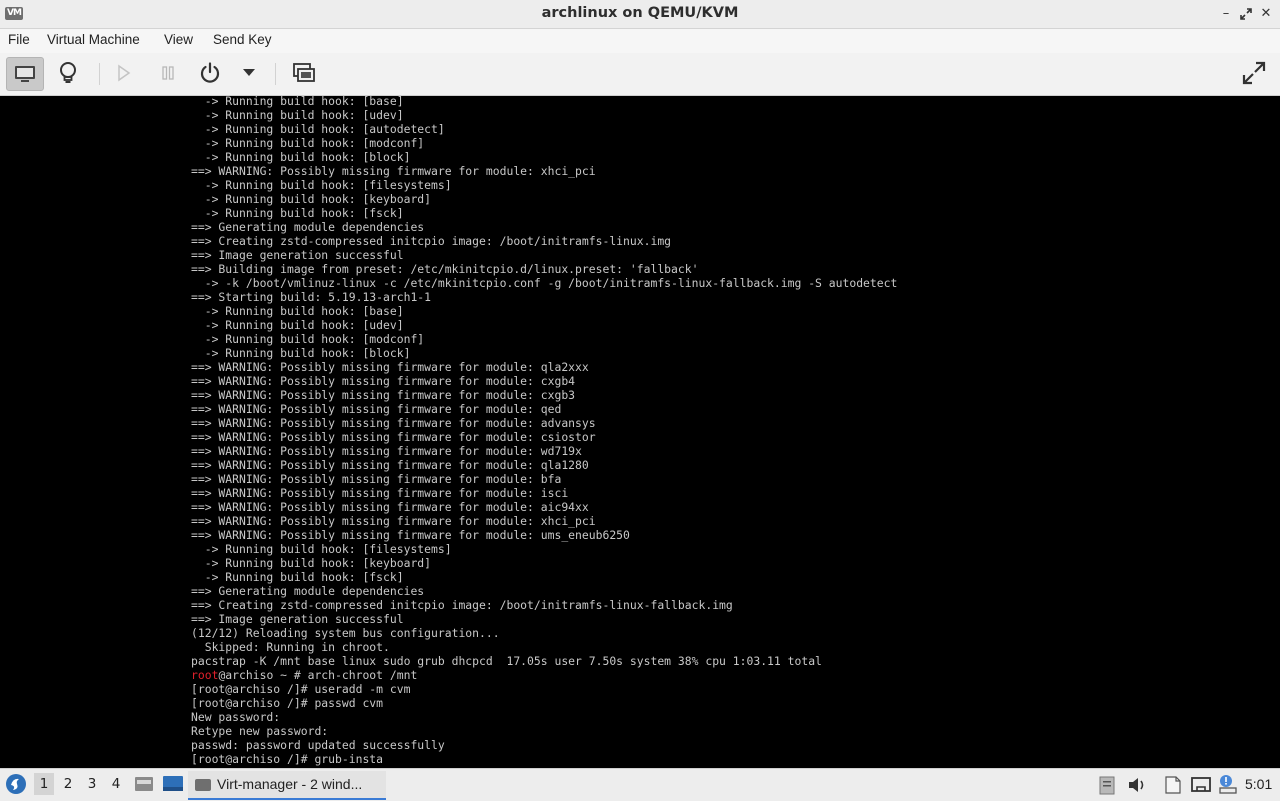  I want to click on root-prompt-command: @archiso ~ # arch-chroot /mnt, so click(318, 675).